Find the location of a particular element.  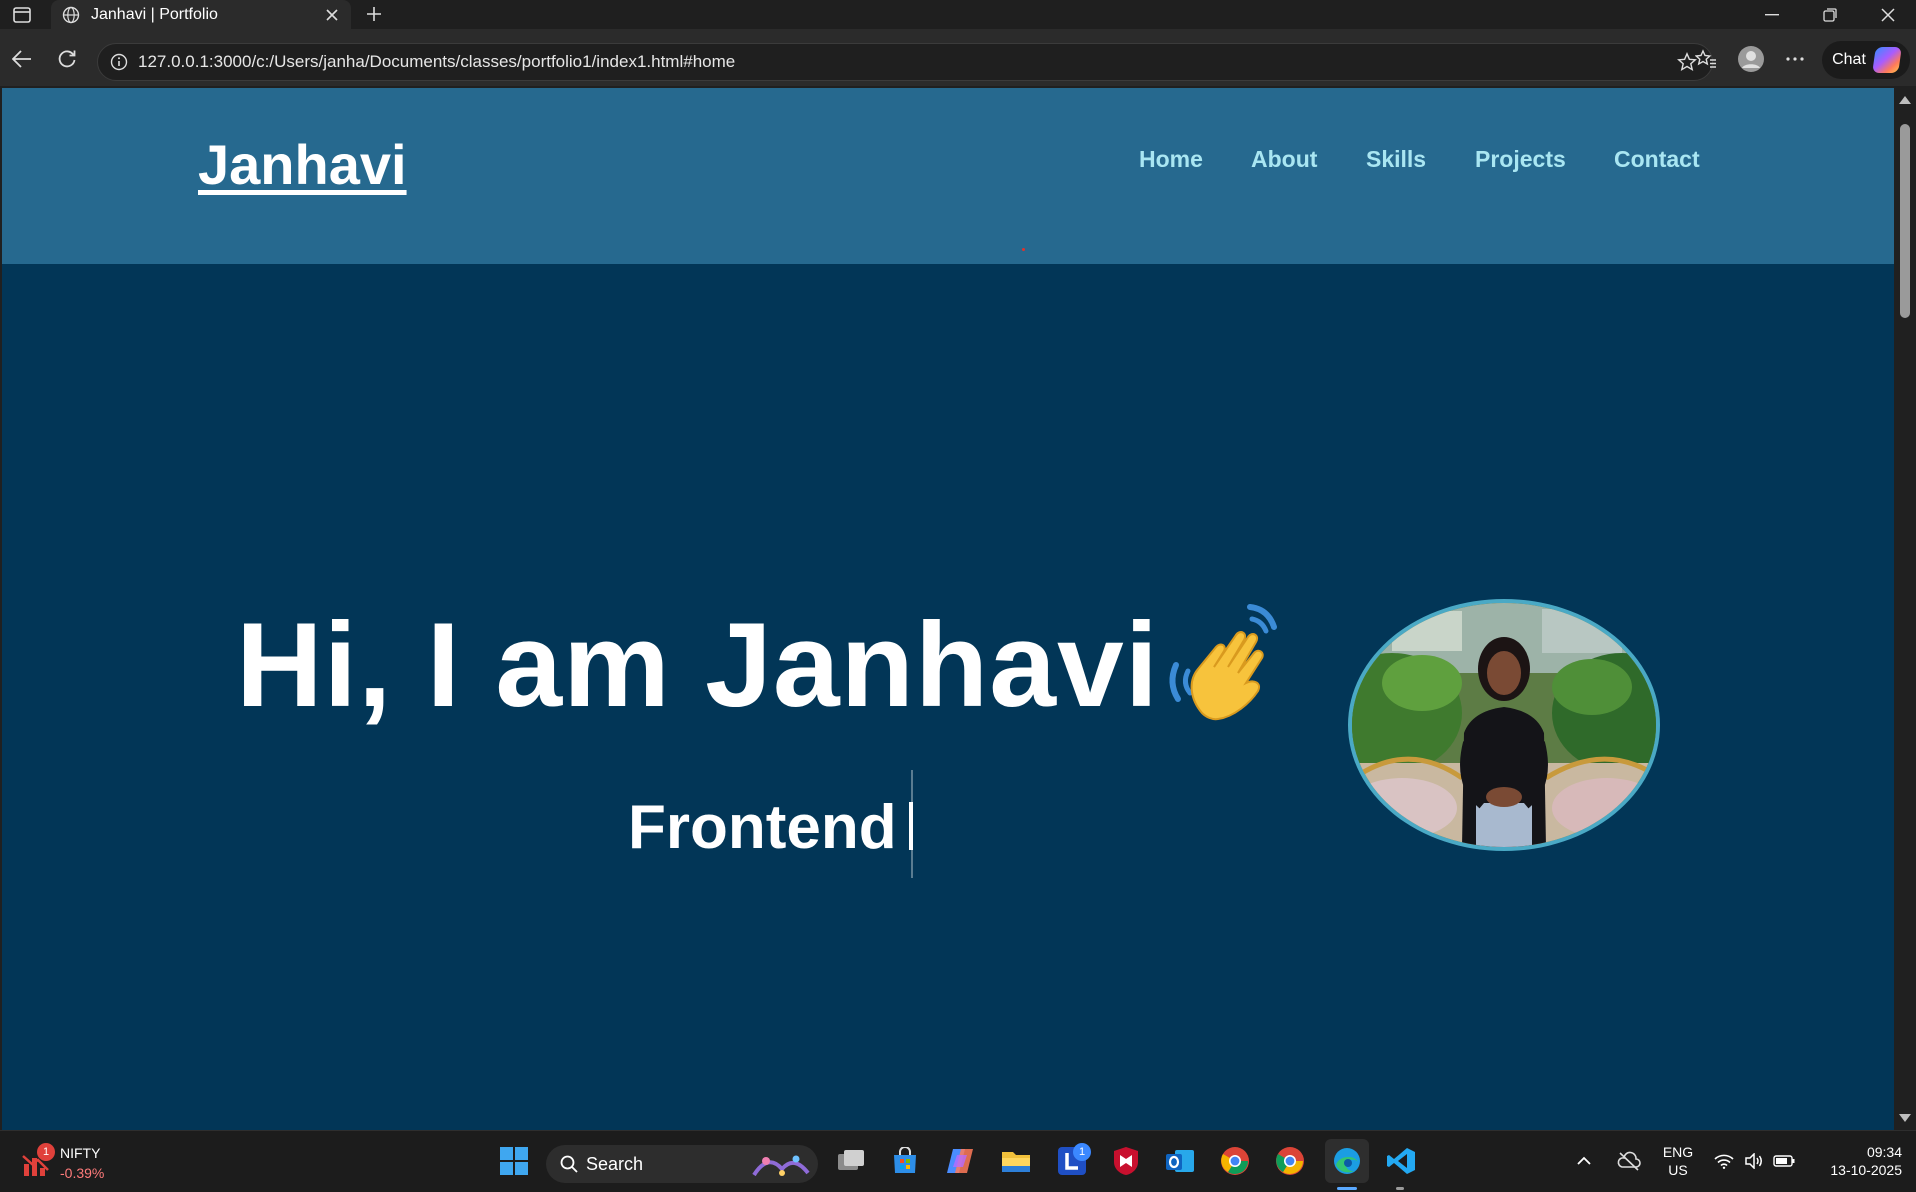

clock-time: 09:34 is located at coordinates (1884, 1152).